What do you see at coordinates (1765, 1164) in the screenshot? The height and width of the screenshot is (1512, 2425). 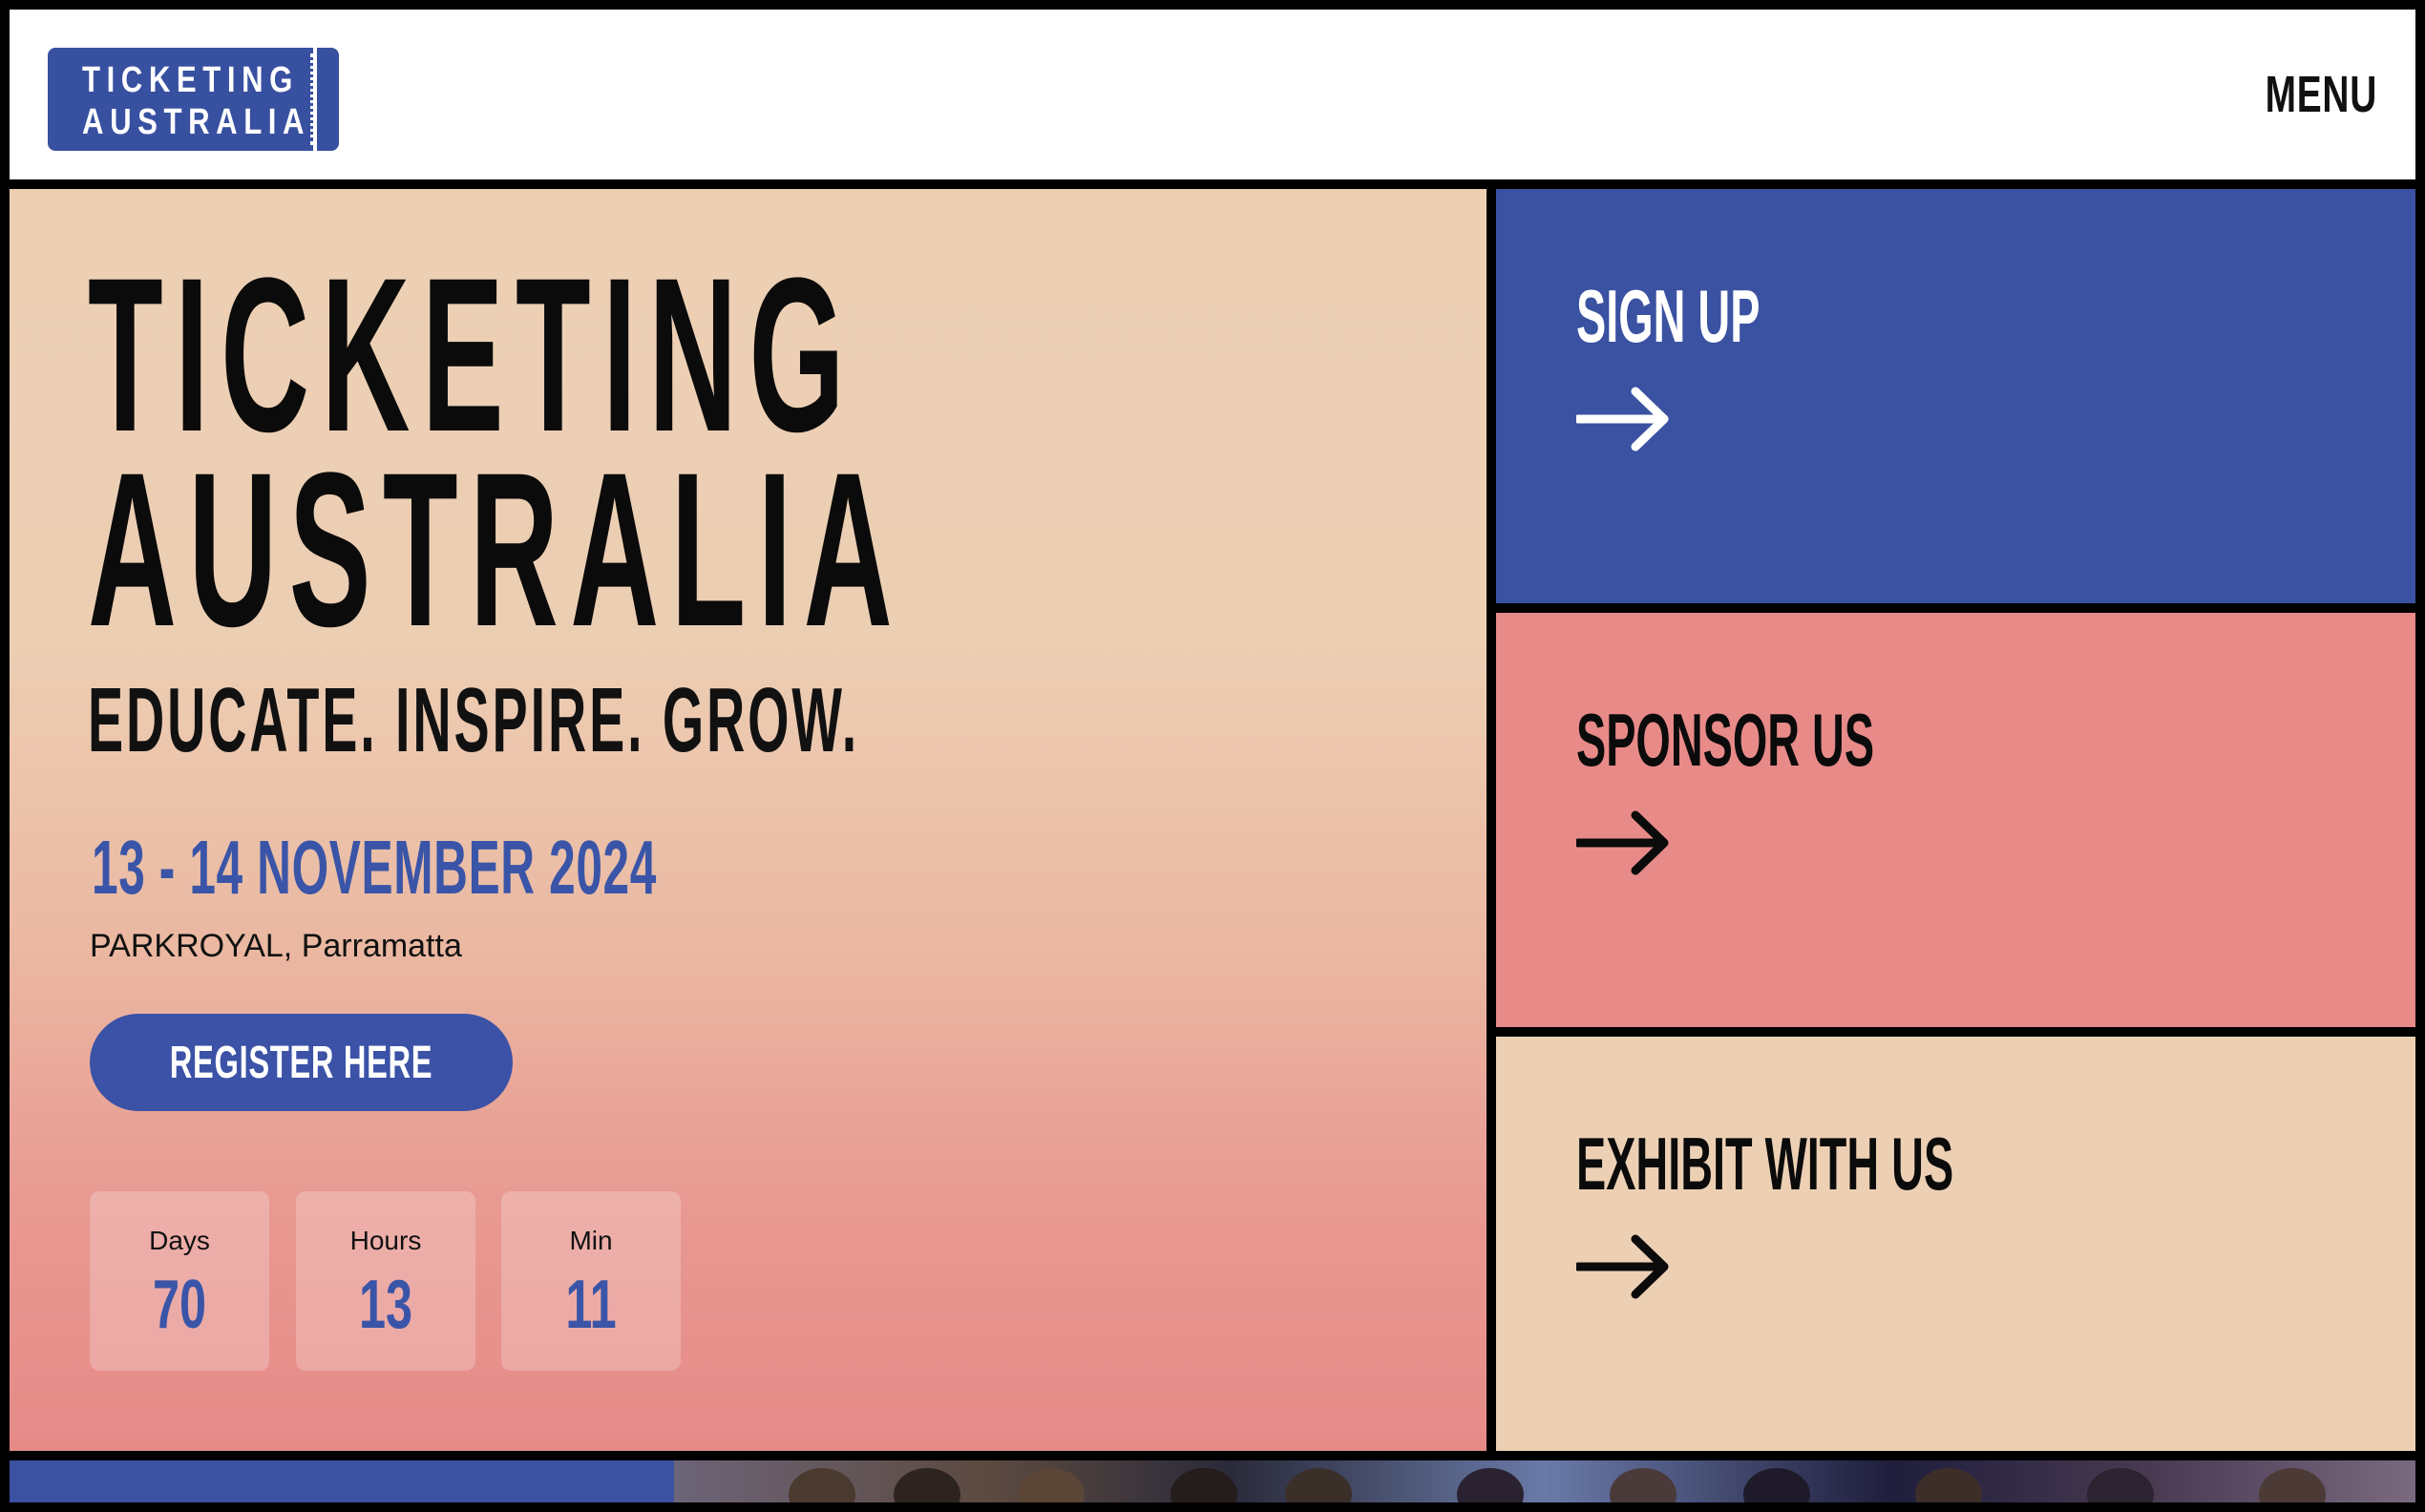 I see `exhibit-with-us-card-title: EXHIBIT WITH US` at bounding box center [1765, 1164].